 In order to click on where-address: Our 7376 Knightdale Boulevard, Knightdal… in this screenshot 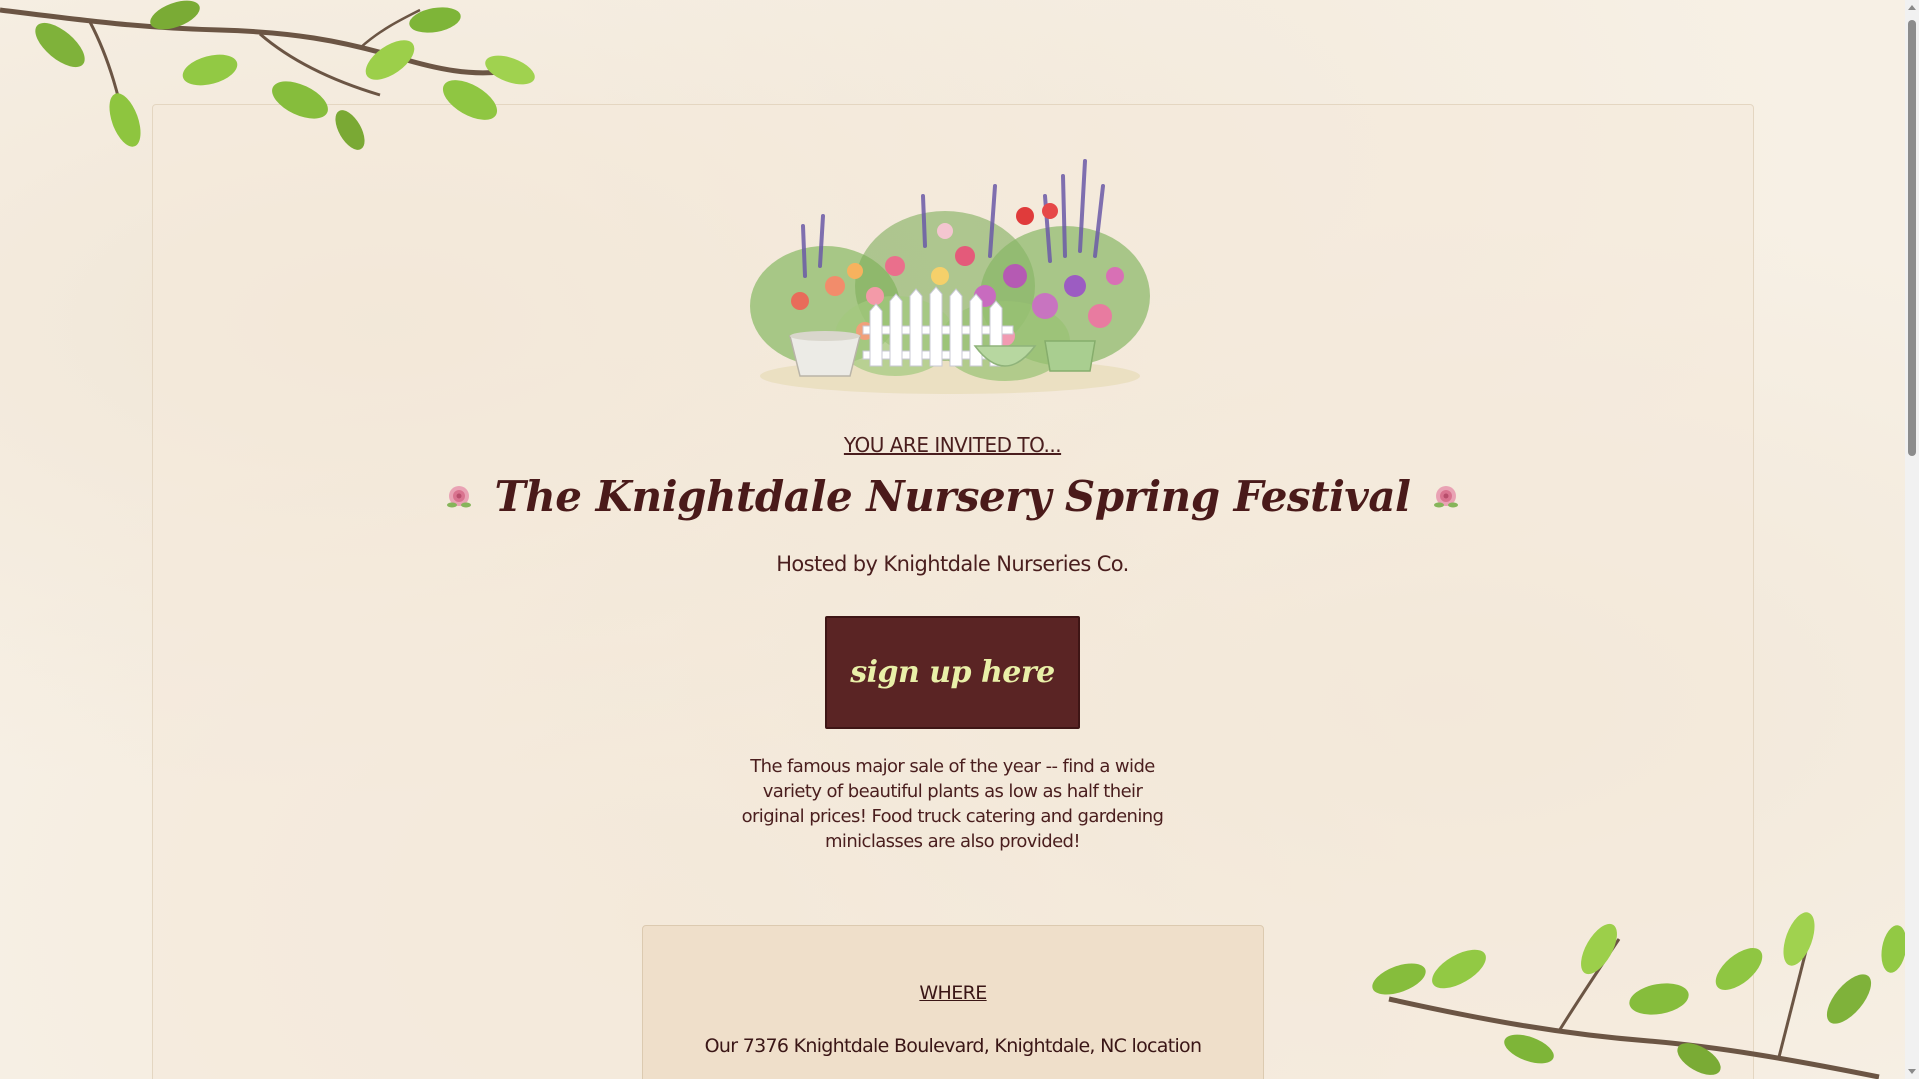, I will do `click(953, 1046)`.